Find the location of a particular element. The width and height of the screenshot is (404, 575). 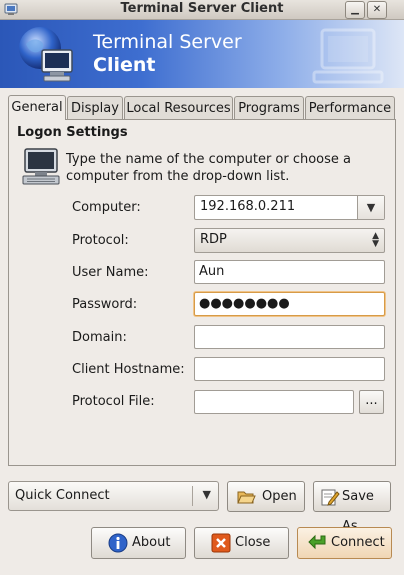

minimize-button: ▁ is located at coordinates (355, 10).